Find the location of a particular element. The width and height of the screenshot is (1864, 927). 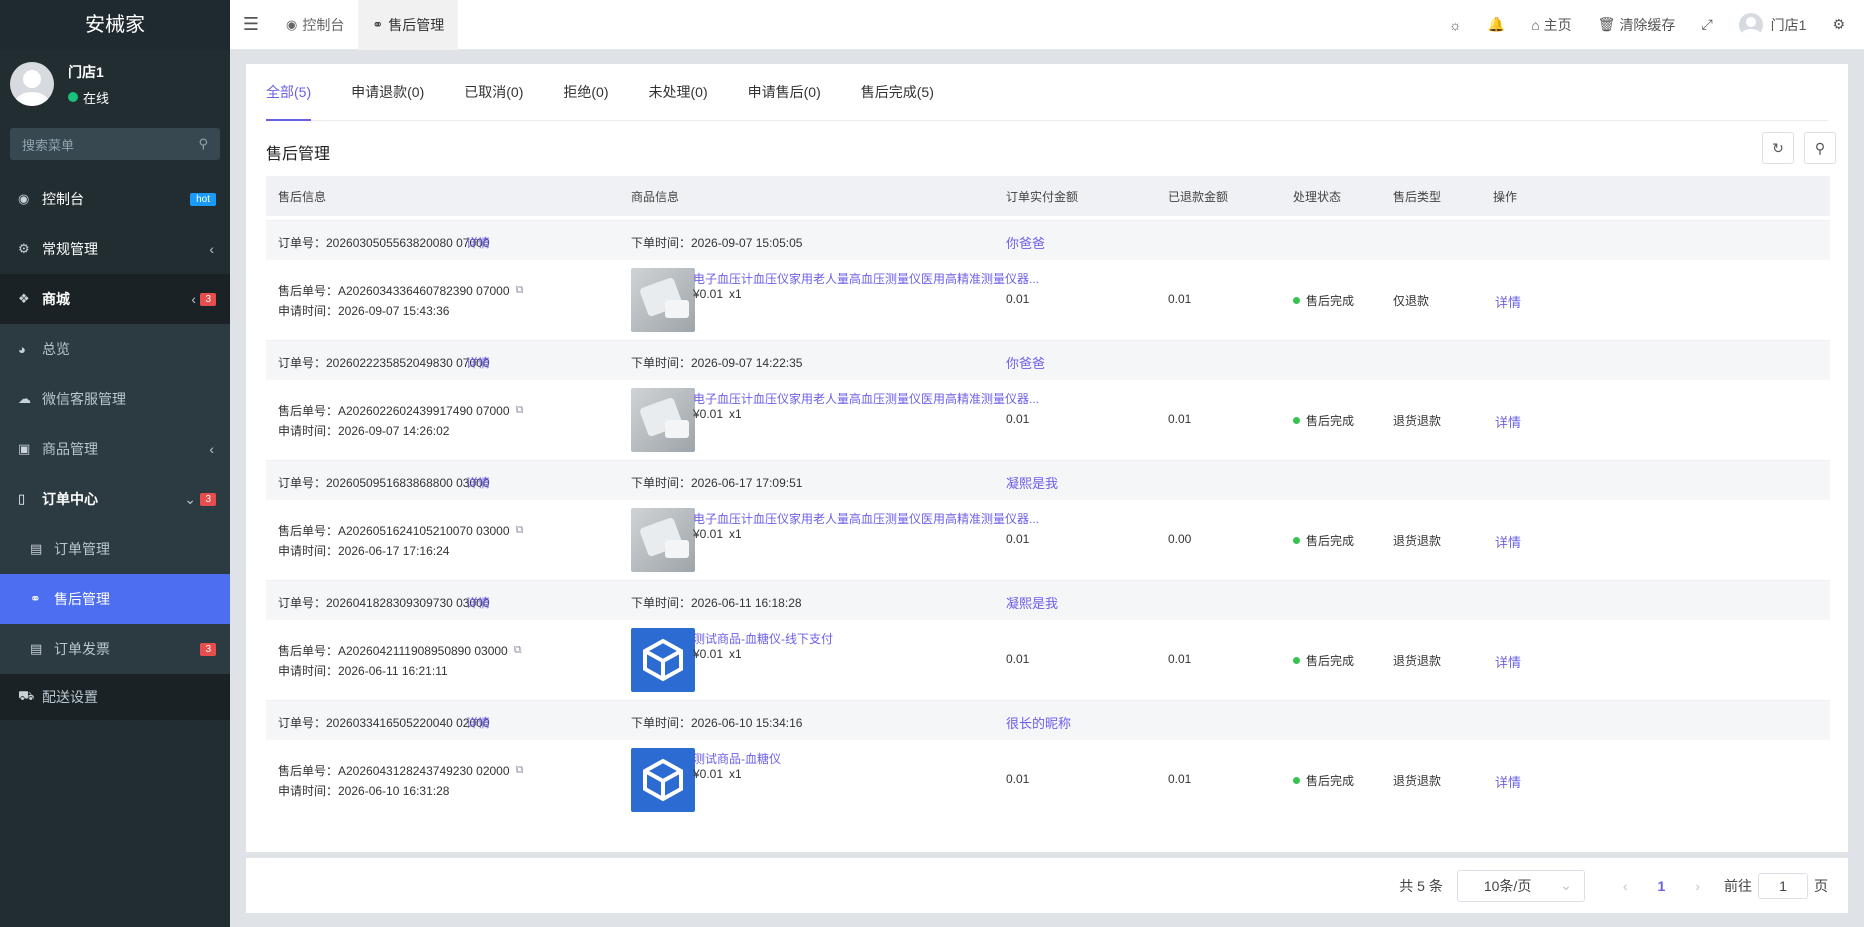

sidebar-item-label: 微信客服管理 is located at coordinates (84, 399).